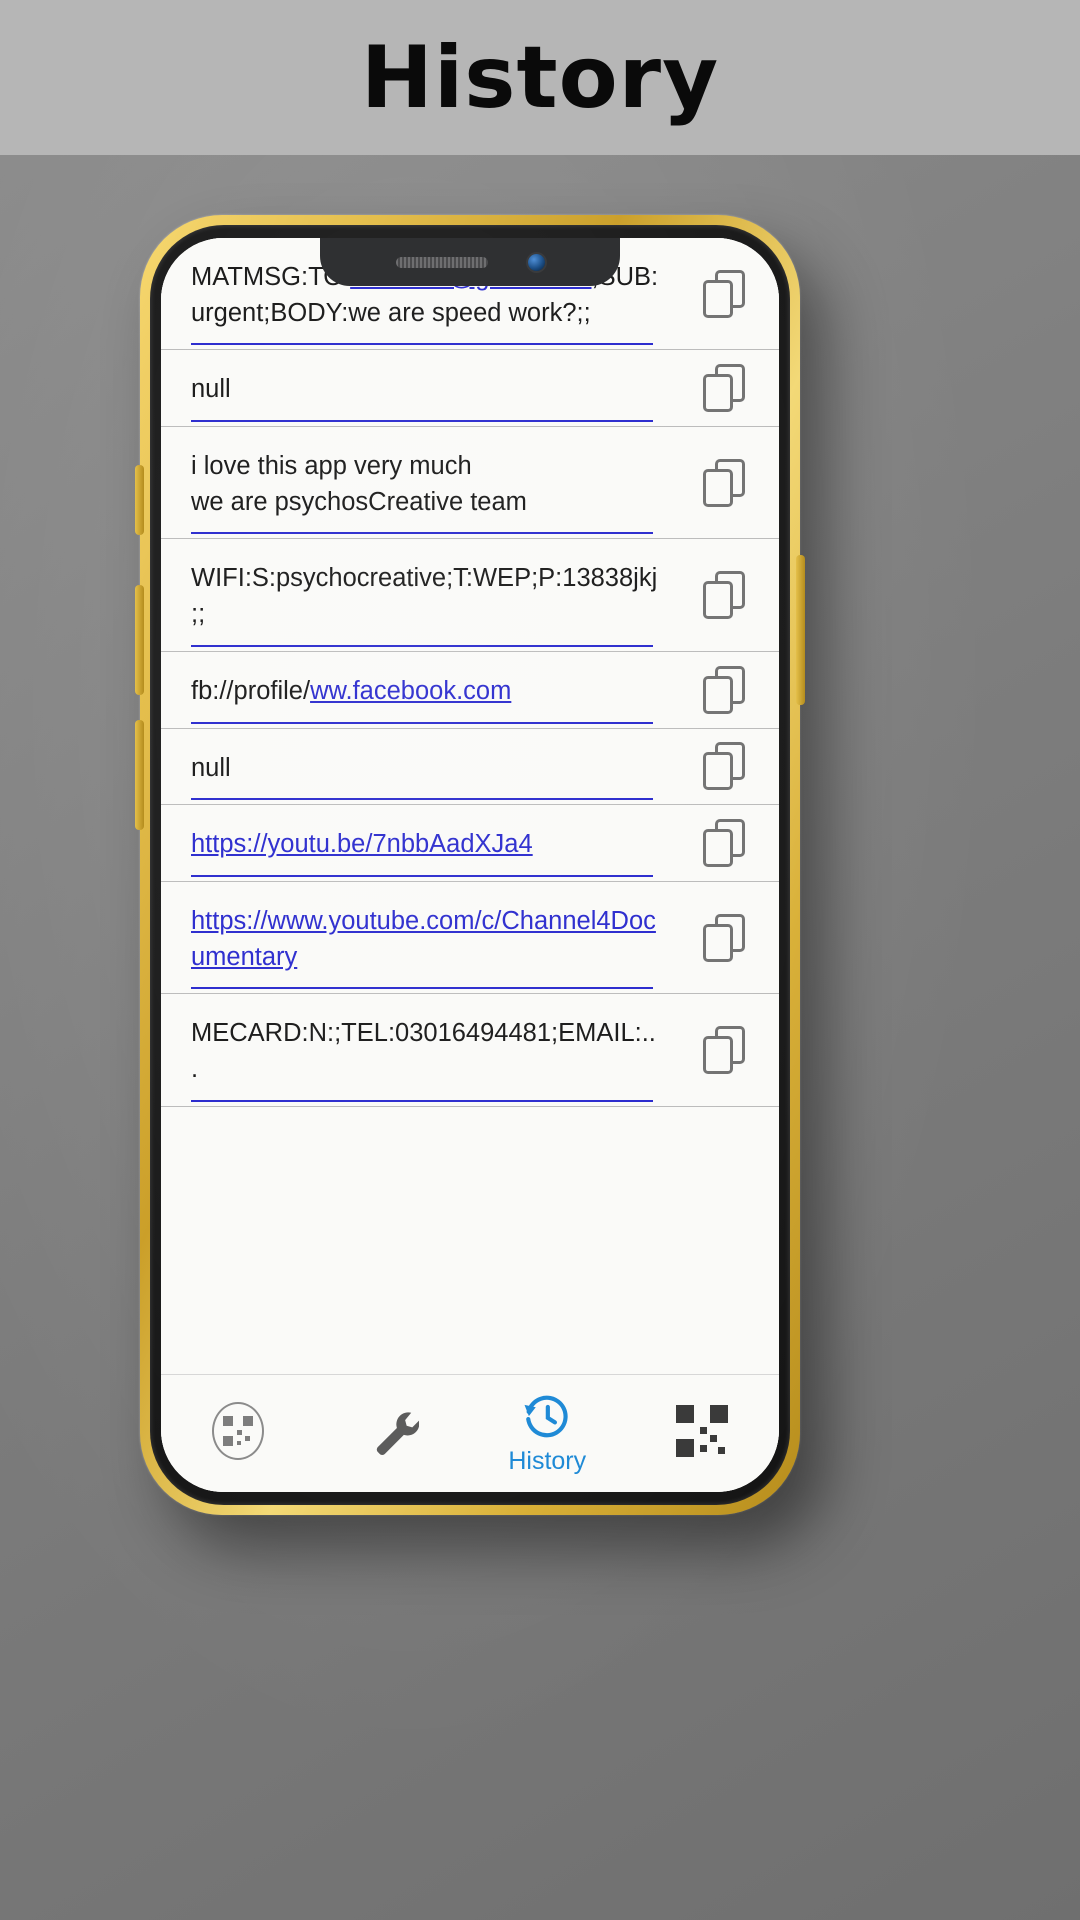 This screenshot has height=1920, width=1080. What do you see at coordinates (397, 1434) in the screenshot?
I see `wrench-icon` at bounding box center [397, 1434].